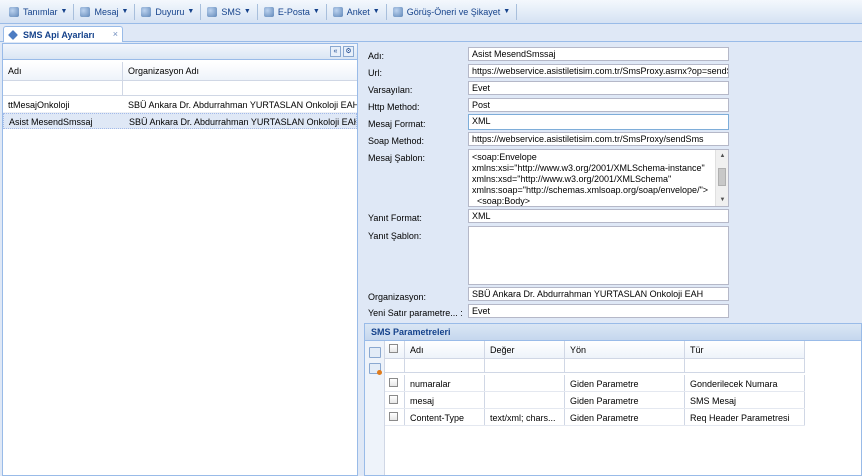 Image resolution: width=862 pixels, height=476 pixels. What do you see at coordinates (598, 216) in the screenshot?
I see `yanit-format-field: XML` at bounding box center [598, 216].